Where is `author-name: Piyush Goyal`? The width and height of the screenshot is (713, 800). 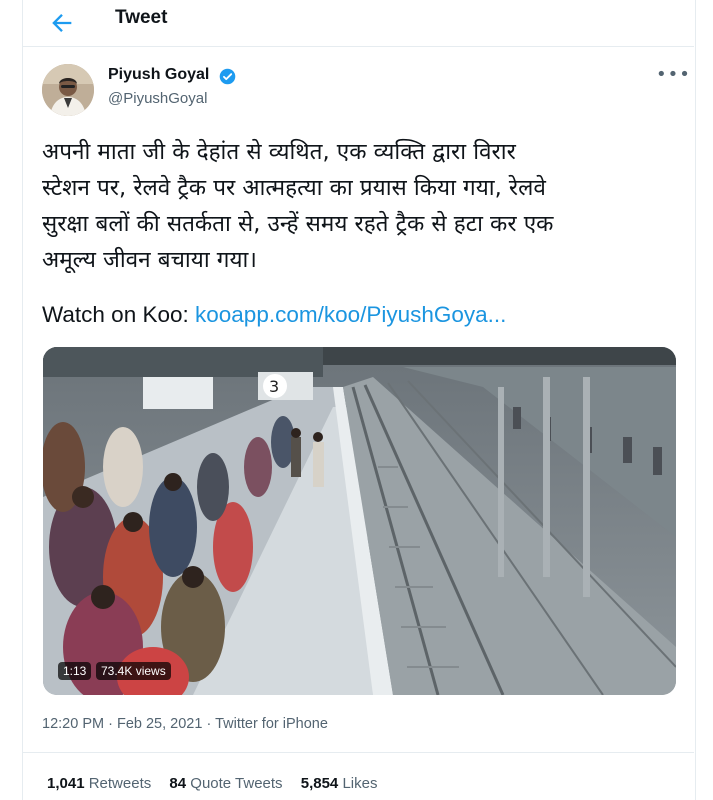
author-name: Piyush Goyal is located at coordinates (158, 75).